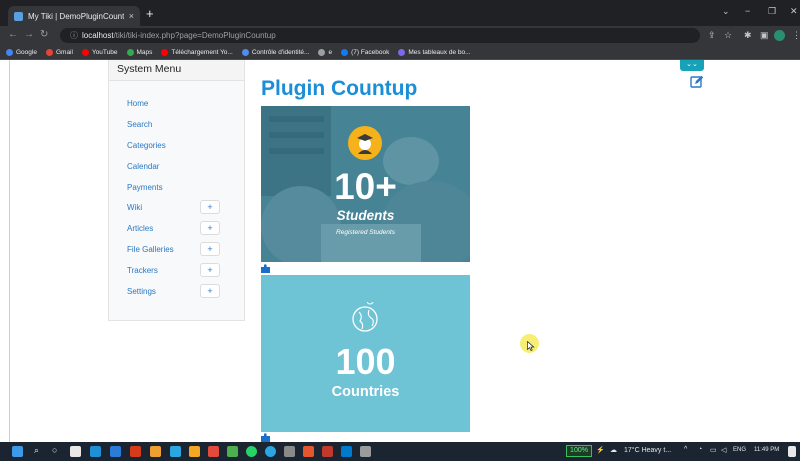 Image resolution: width=800 pixels, height=461 pixels. I want to click on minimize-button: −, so click(747, 11).